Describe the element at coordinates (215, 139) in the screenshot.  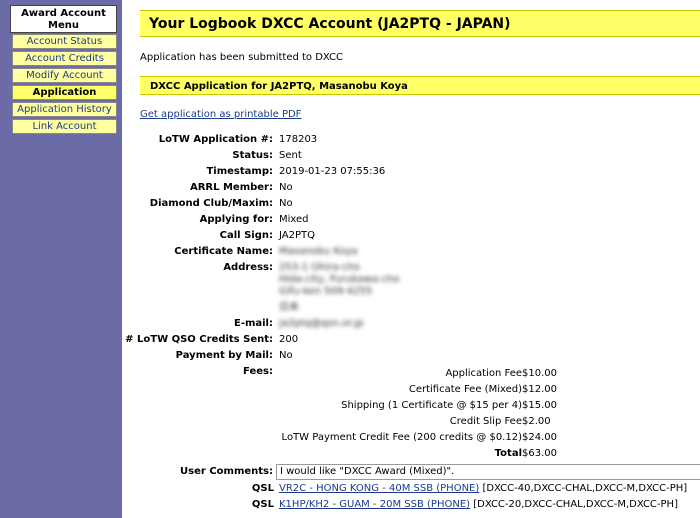
I see `app-no-label: LoTW Application #:` at that location.